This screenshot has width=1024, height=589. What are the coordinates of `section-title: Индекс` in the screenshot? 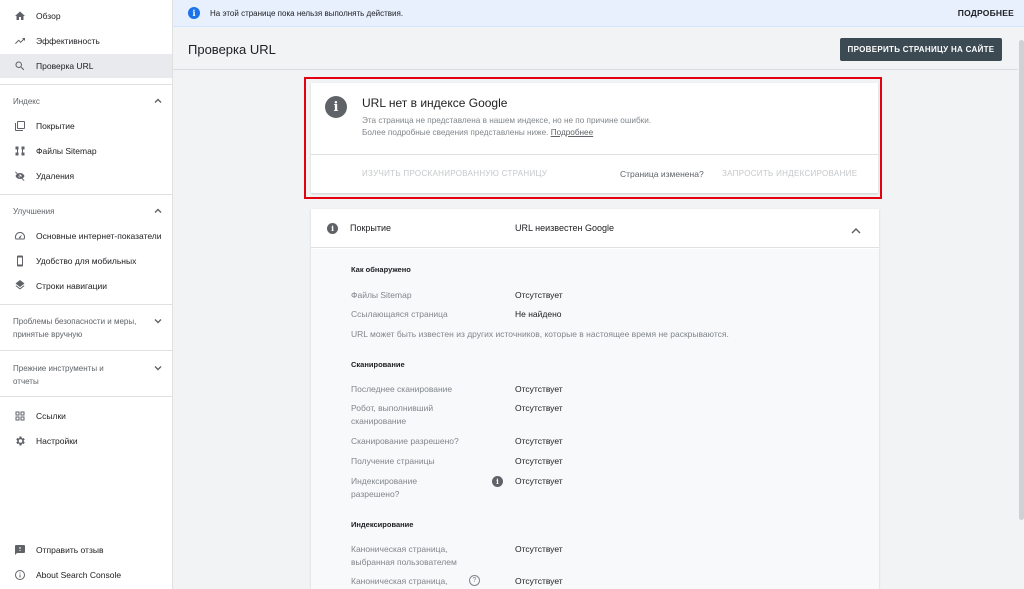 It's located at (26, 101).